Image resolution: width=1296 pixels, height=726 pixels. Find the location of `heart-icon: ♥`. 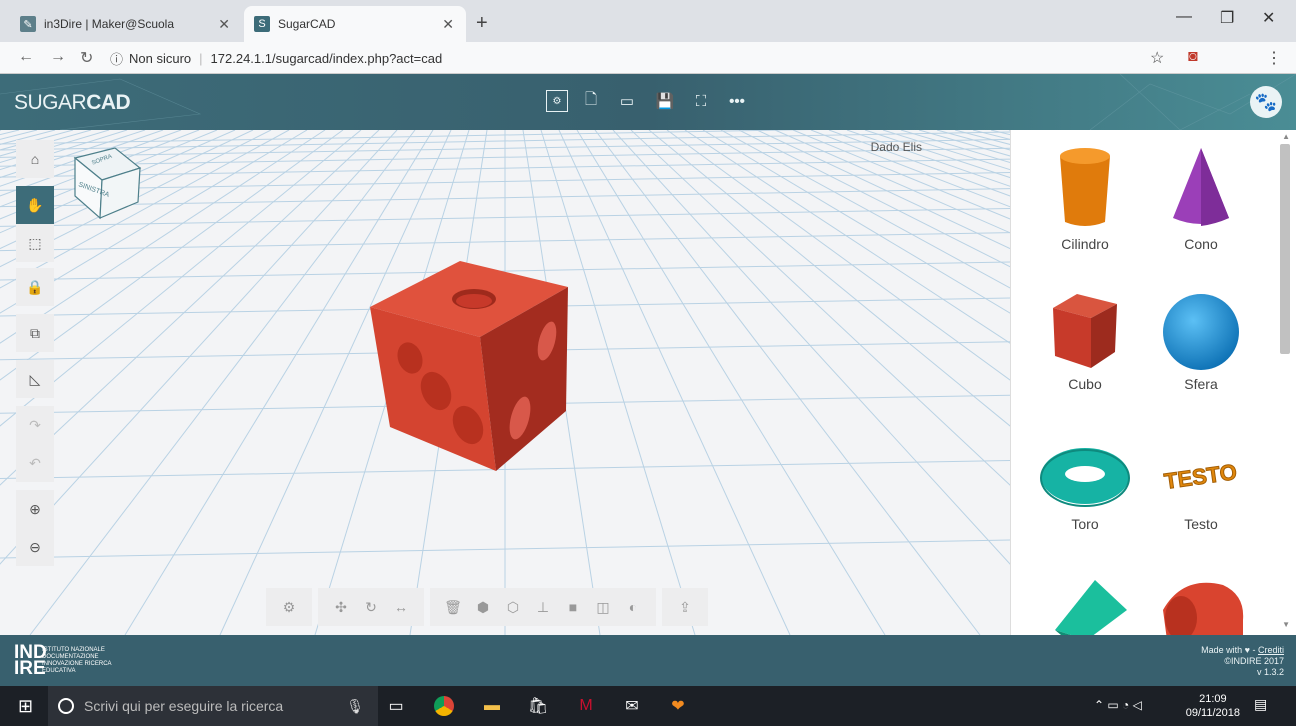

heart-icon: ♥ is located at coordinates (1247, 650).